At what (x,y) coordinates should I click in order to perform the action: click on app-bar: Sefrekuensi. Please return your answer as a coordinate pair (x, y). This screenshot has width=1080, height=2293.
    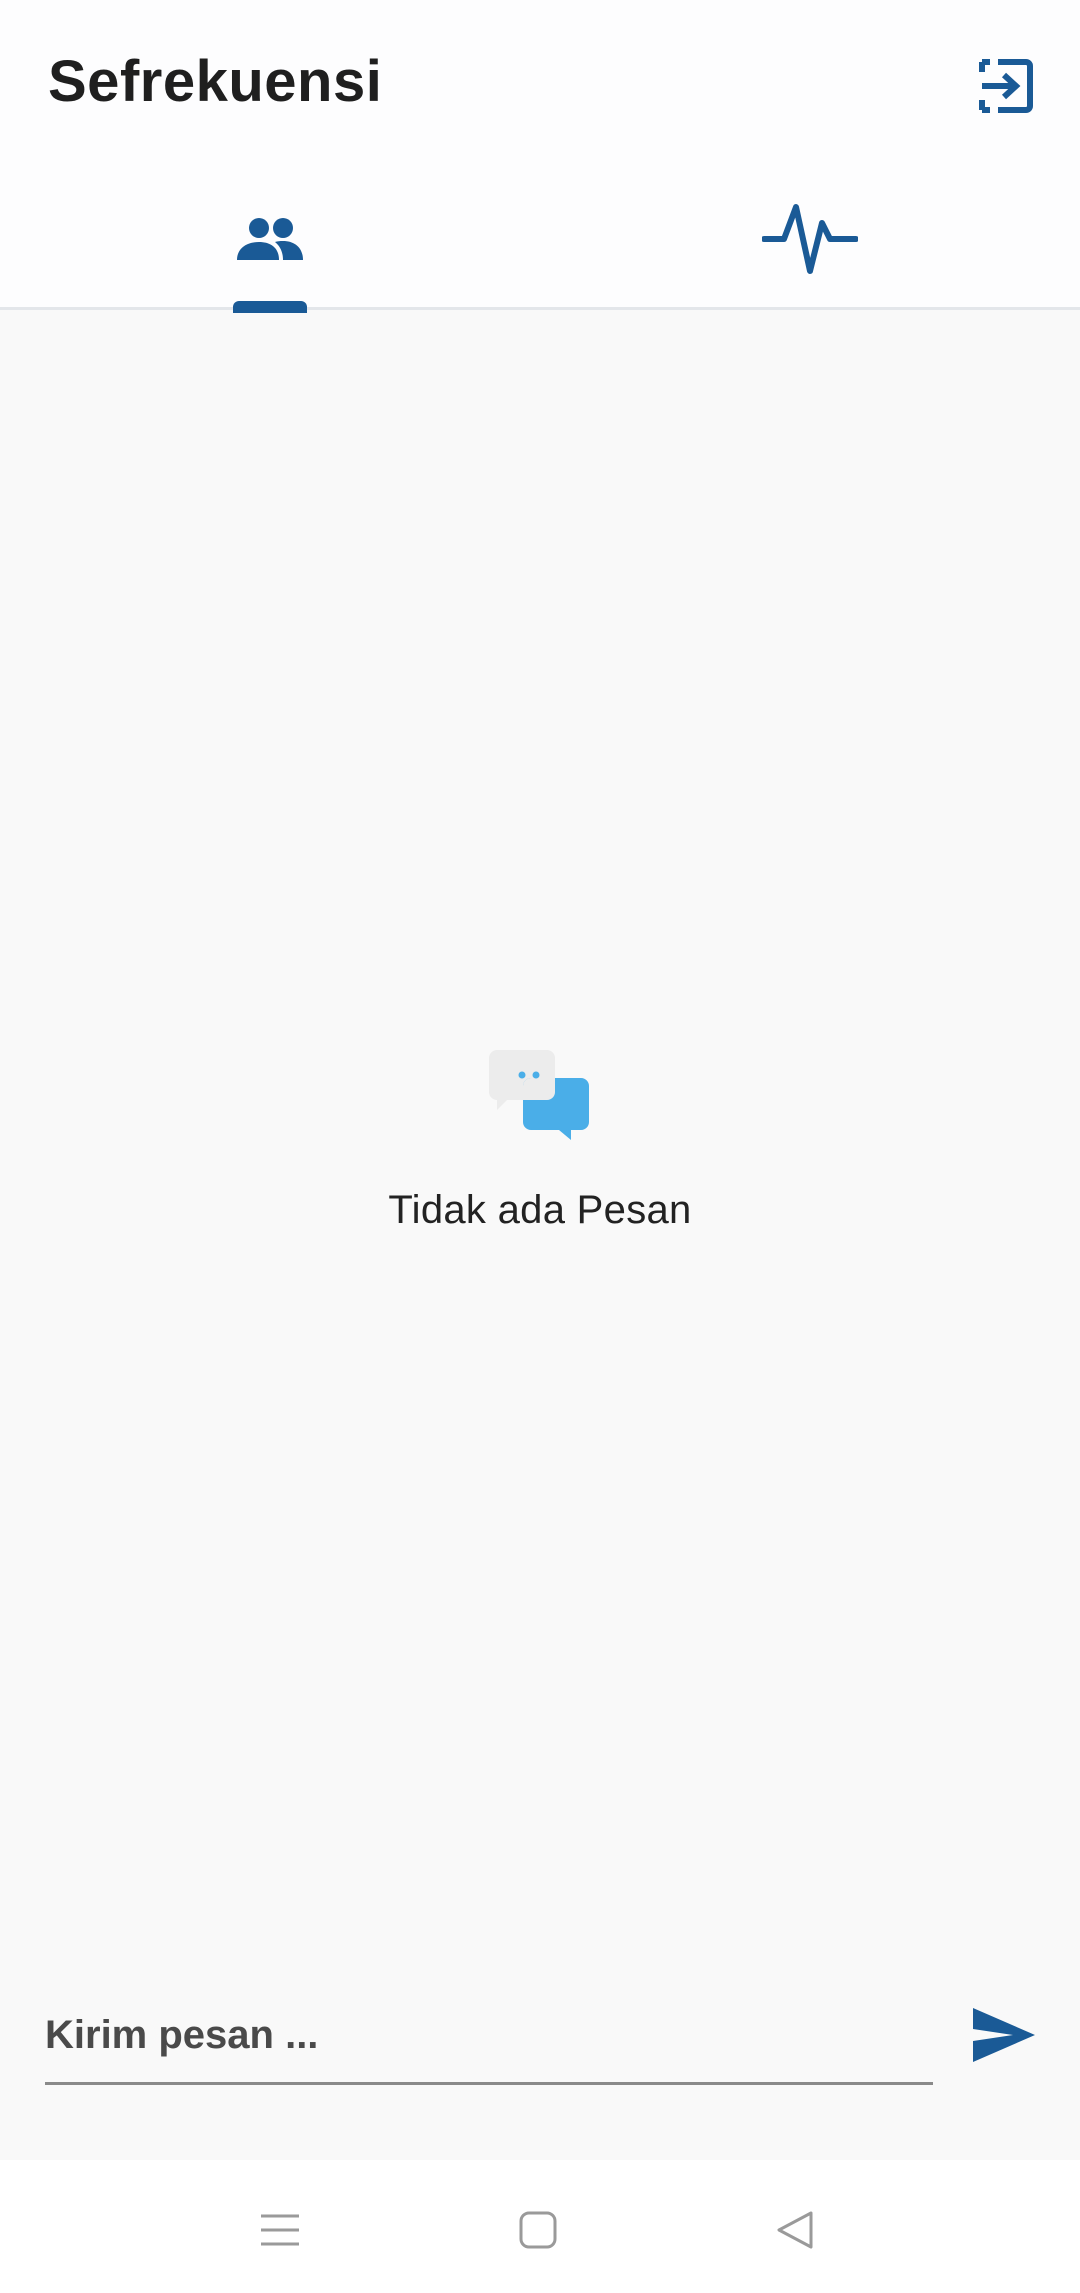
    Looking at the image, I should click on (540, 85).